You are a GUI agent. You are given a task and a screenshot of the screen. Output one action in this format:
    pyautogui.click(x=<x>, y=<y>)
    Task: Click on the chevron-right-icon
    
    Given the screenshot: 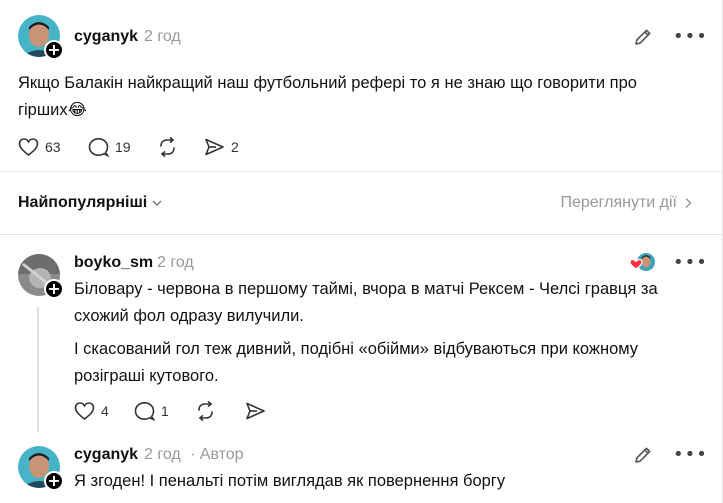 What is the action you would take?
    pyautogui.click(x=688, y=203)
    